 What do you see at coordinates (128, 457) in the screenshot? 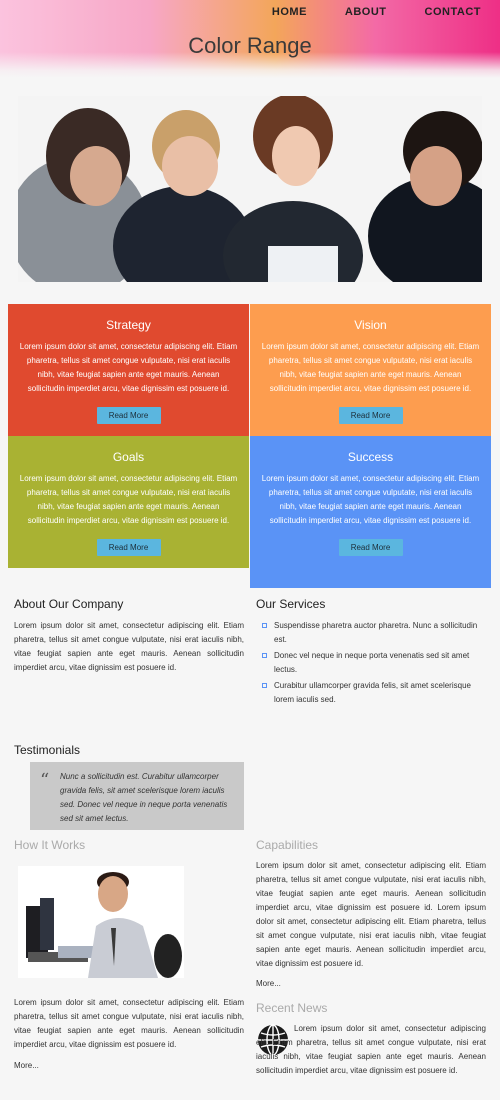
I see `tile-goals-title: Goals` at bounding box center [128, 457].